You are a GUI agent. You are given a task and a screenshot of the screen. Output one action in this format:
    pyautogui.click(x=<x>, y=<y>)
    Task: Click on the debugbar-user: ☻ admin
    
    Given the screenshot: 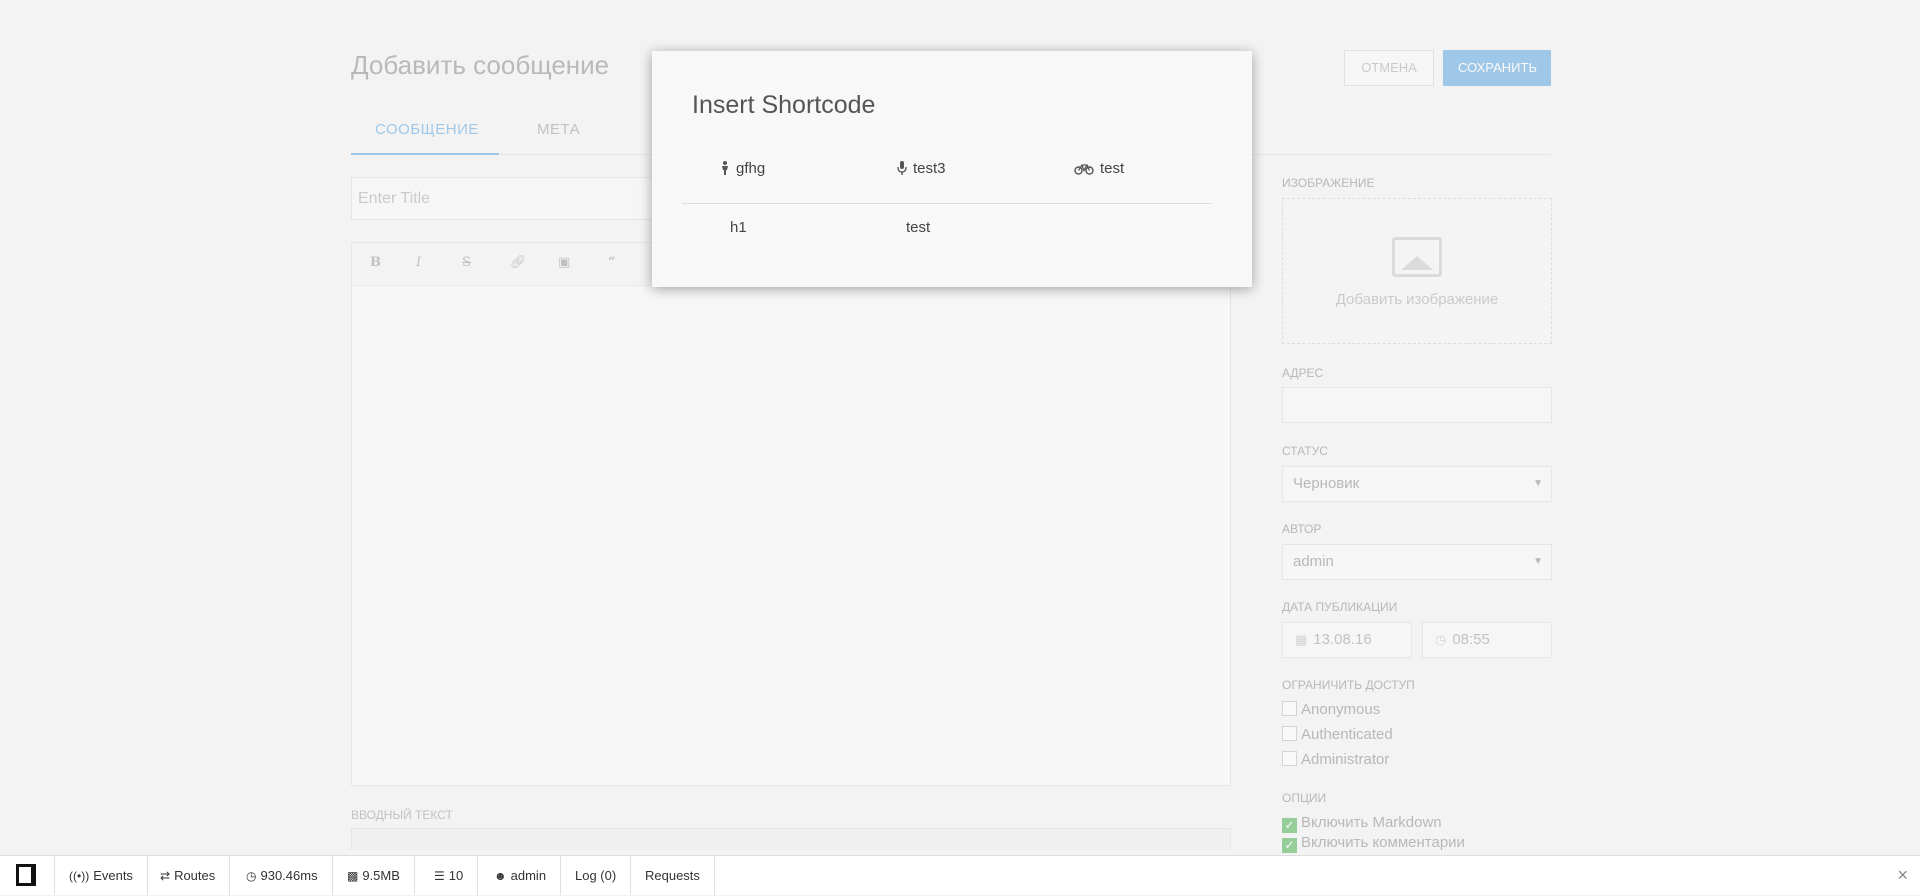 What is the action you would take?
    pyautogui.click(x=521, y=875)
    